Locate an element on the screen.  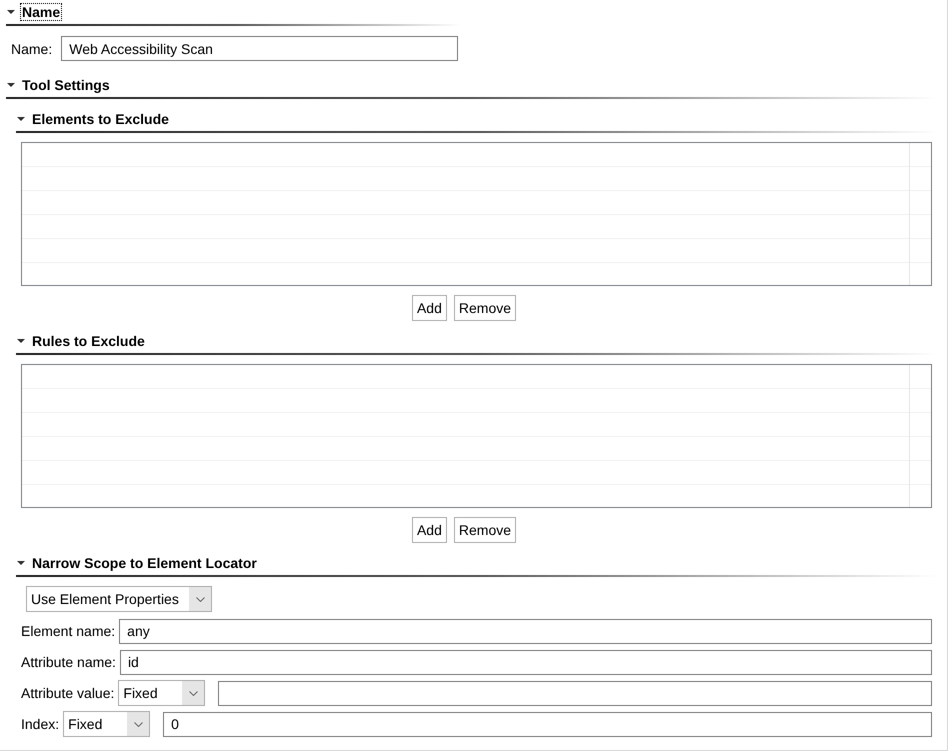
text-field: any is located at coordinates (525, 631).